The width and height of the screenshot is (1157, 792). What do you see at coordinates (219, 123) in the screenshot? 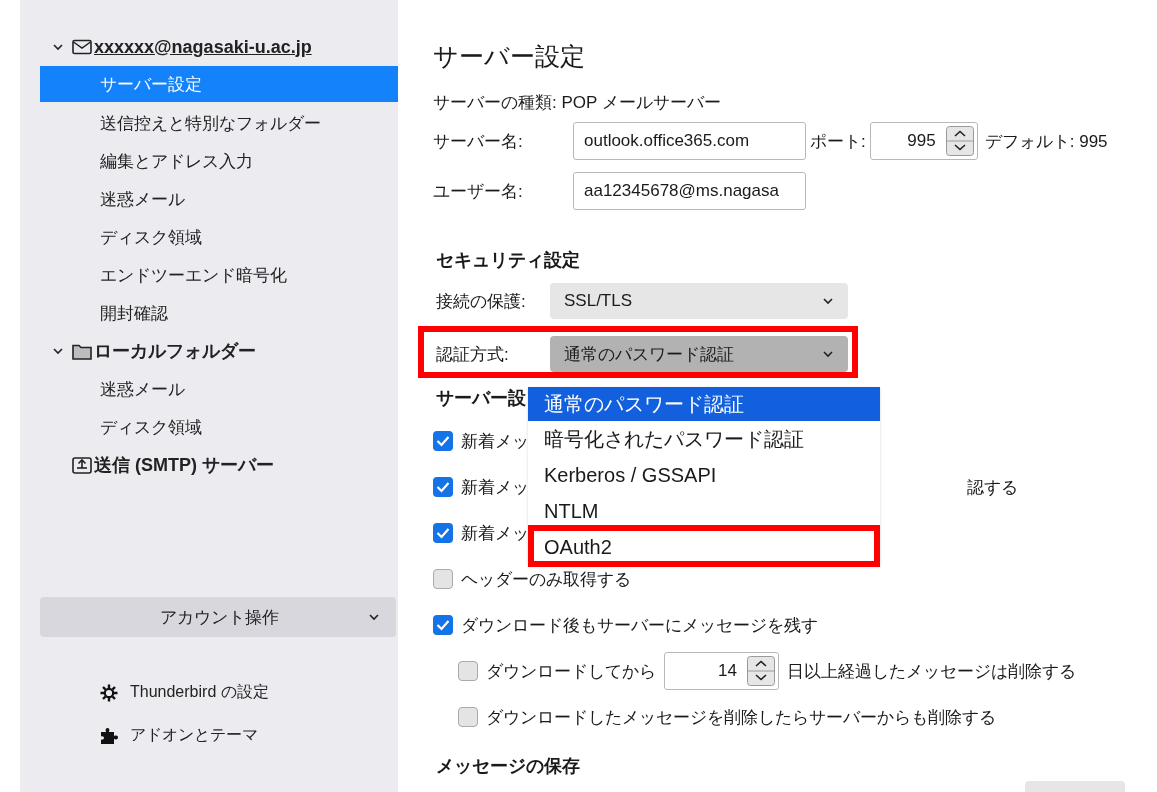
I see `tree-item: 送信控えと特別なフォルダー` at bounding box center [219, 123].